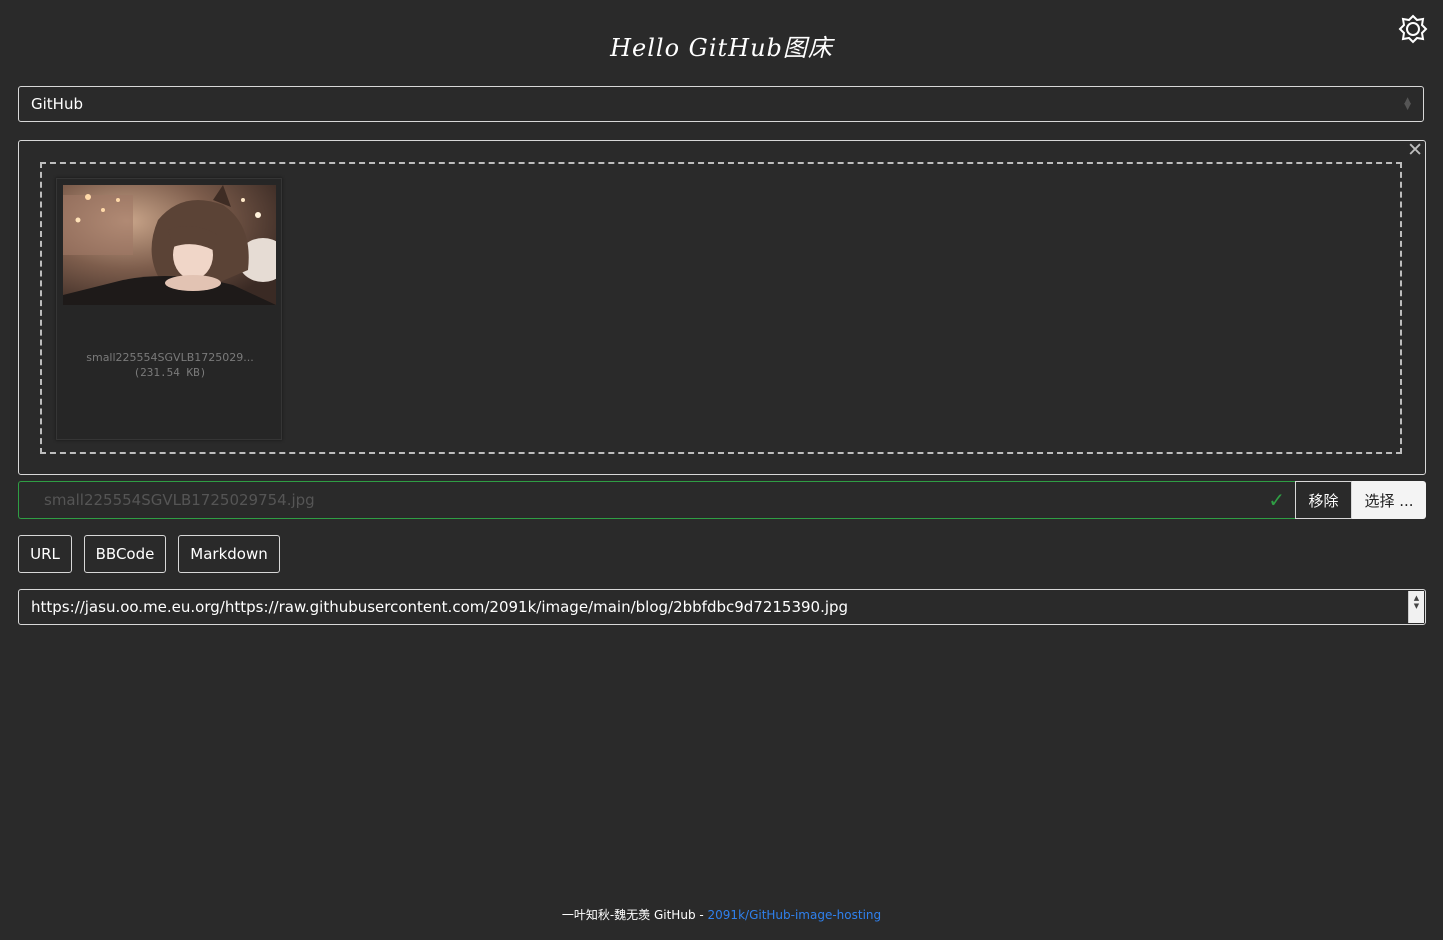 This screenshot has width=1443, height=940. I want to click on sun-gear-icon, so click(1413, 29).